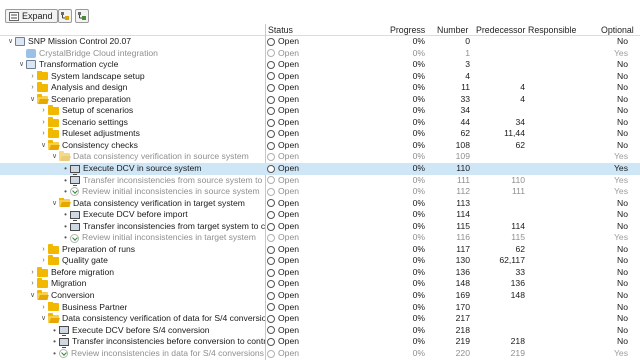 The width and height of the screenshot is (640, 360). I want to click on task-name-cell: › System landscape setup, so click(132, 76).